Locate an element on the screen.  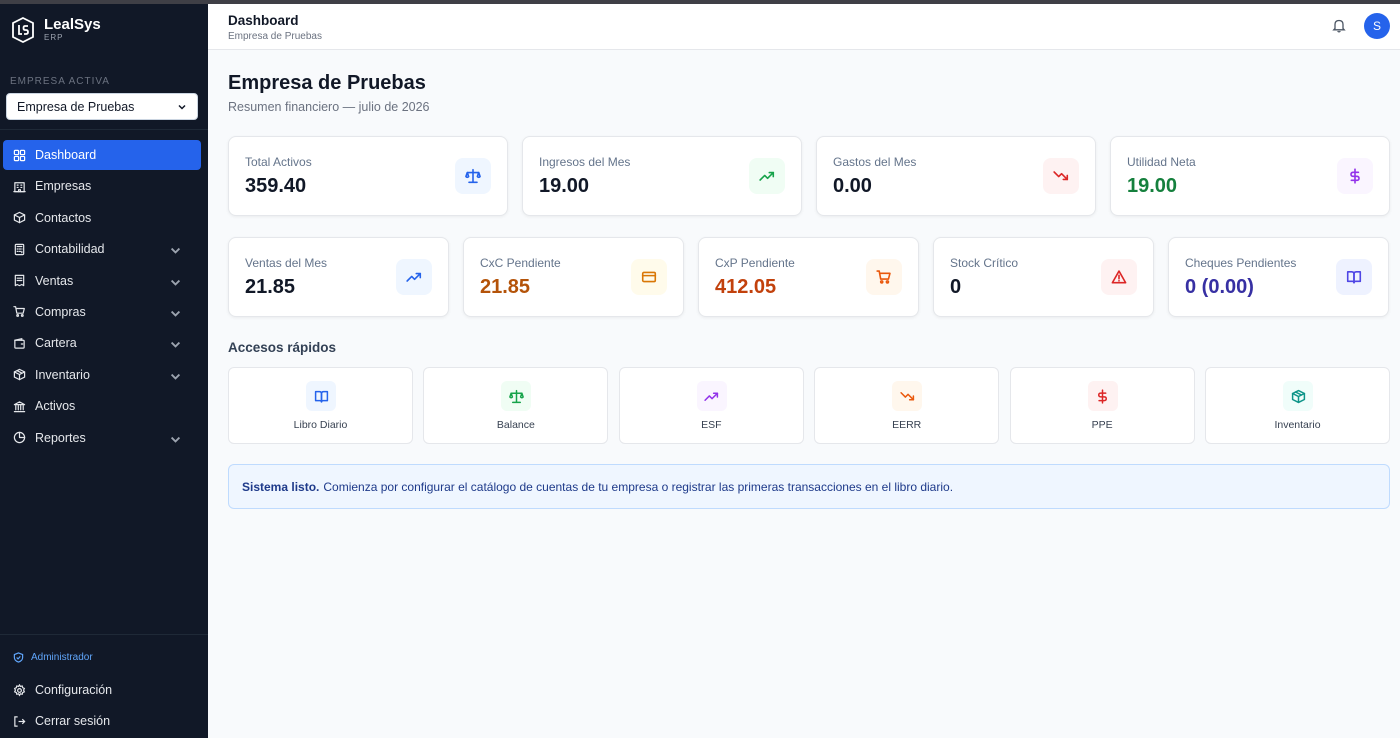
stat-value: 0.00 is located at coordinates (852, 186).